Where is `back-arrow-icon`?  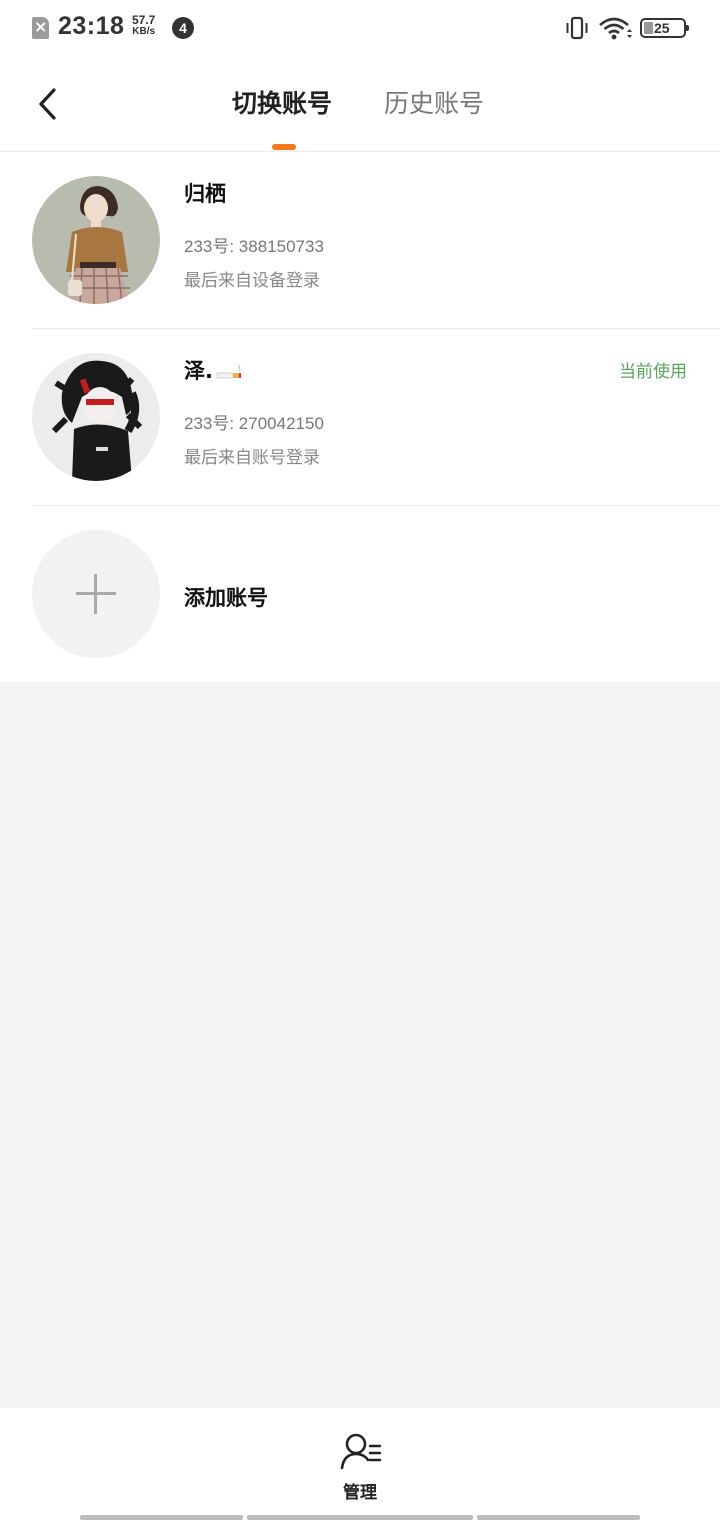
back-arrow-icon is located at coordinates (48, 104).